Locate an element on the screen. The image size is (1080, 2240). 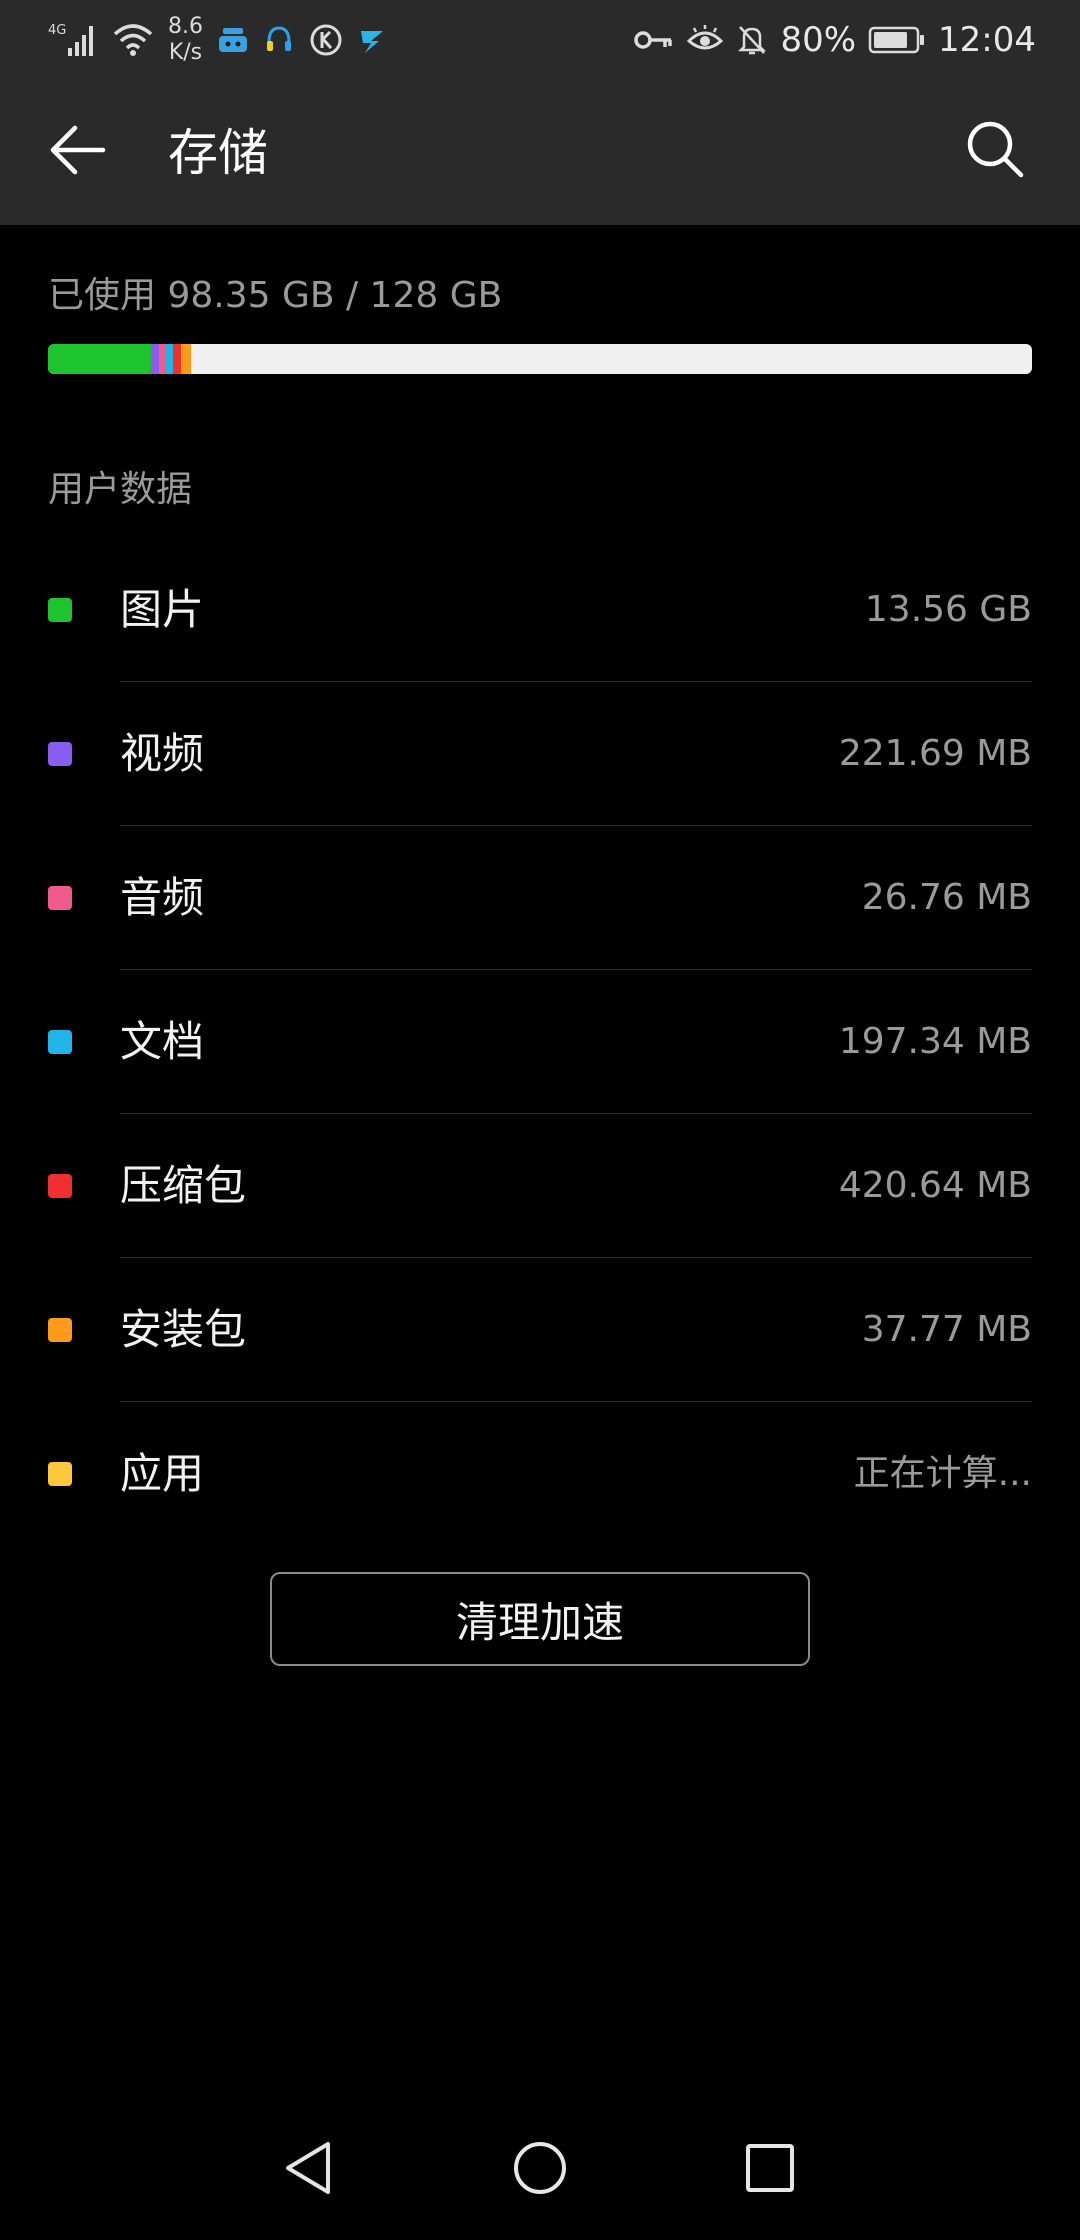
category-size: 26.76 MB is located at coordinates (946, 897).